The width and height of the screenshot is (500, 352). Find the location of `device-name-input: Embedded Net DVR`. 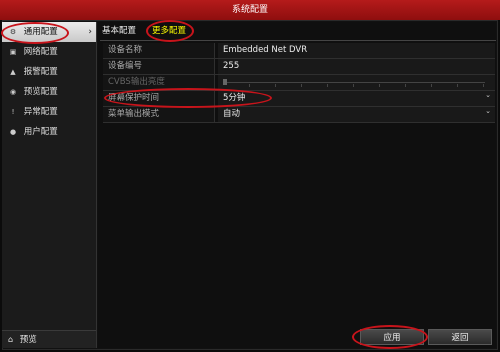

device-name-input: Embedded Net DVR is located at coordinates (356, 50).